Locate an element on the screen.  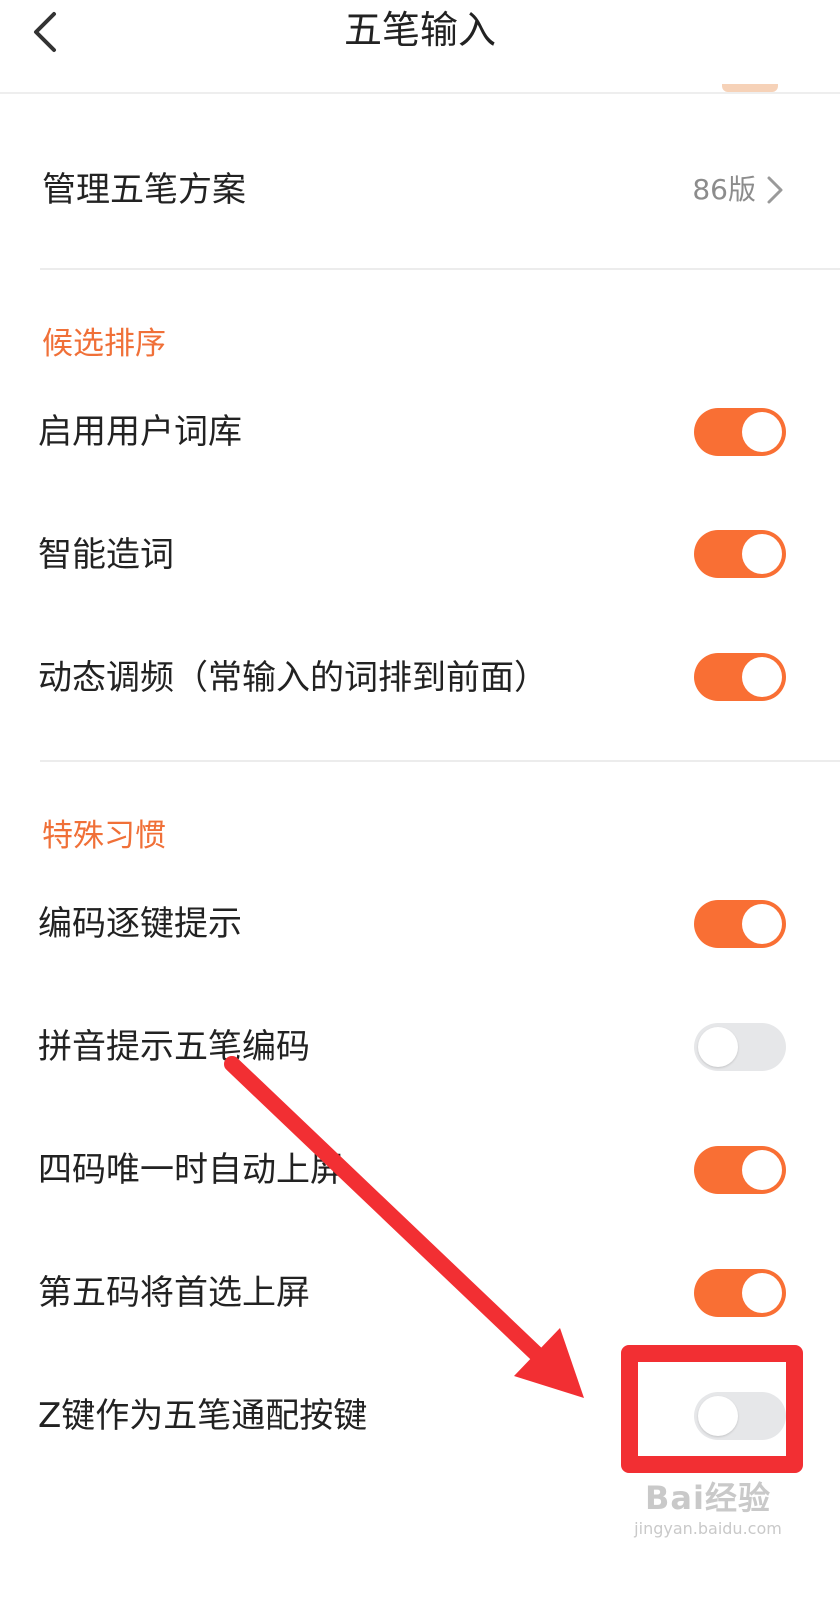
setting-label: 拼音提示五笔编码 is located at coordinates (174, 1047).